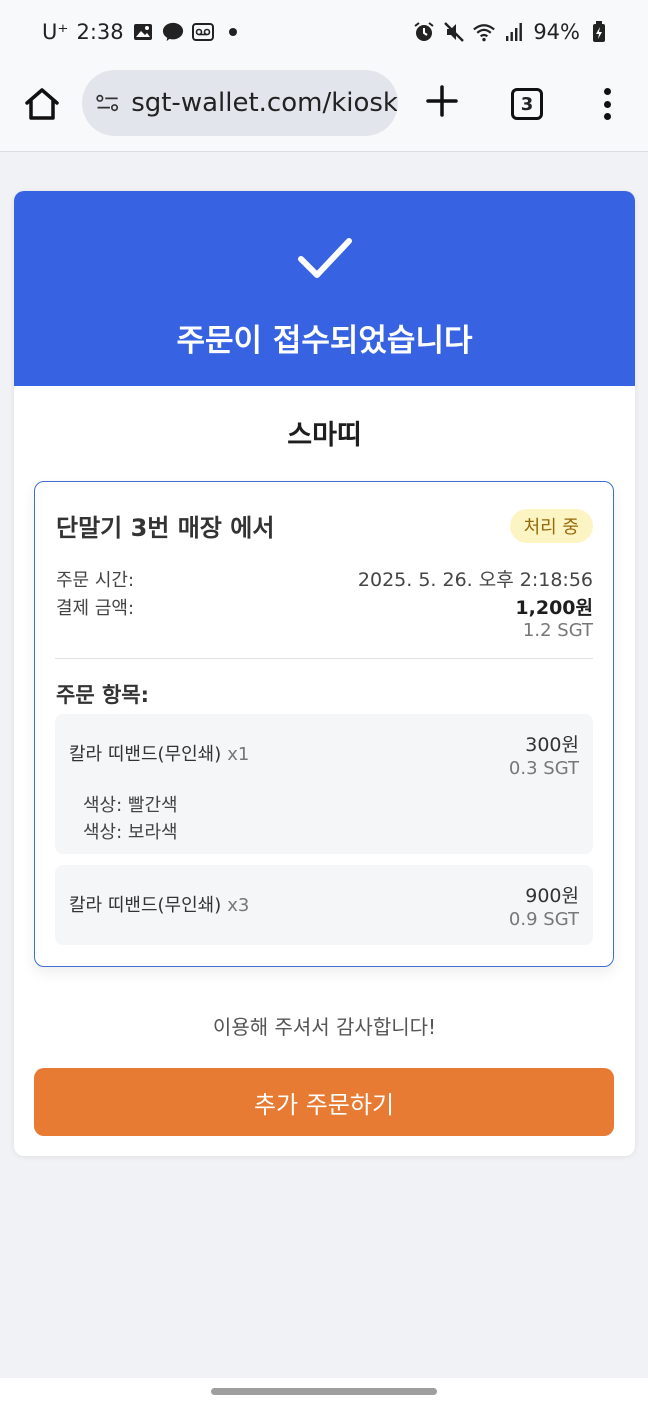 The height and width of the screenshot is (1404, 648). I want to click on address-bar: sgt-wallet.com/kiosk, so click(240, 103).